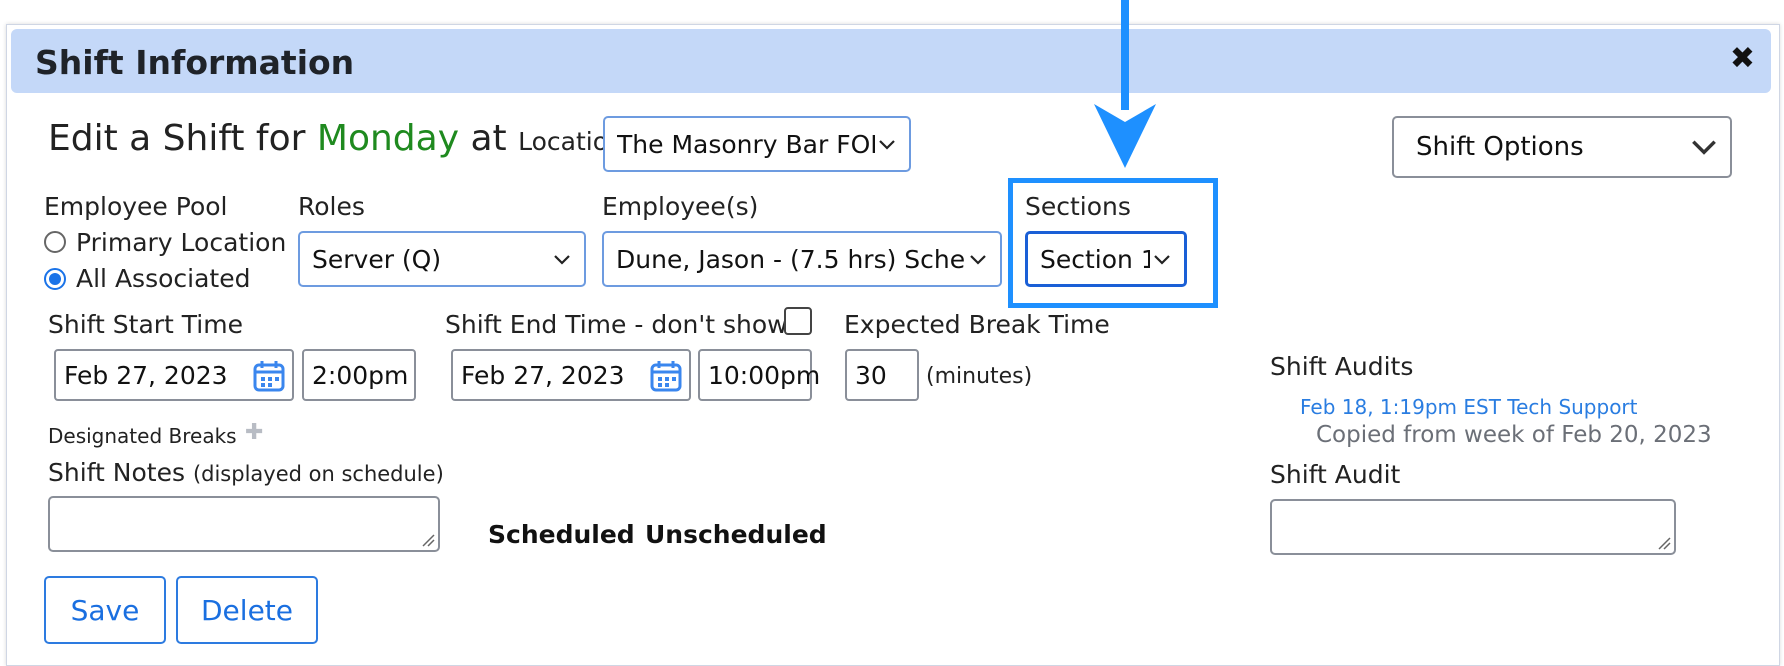  What do you see at coordinates (1342, 366) in the screenshot?
I see `shift-audits-label: Shift Audits` at bounding box center [1342, 366].